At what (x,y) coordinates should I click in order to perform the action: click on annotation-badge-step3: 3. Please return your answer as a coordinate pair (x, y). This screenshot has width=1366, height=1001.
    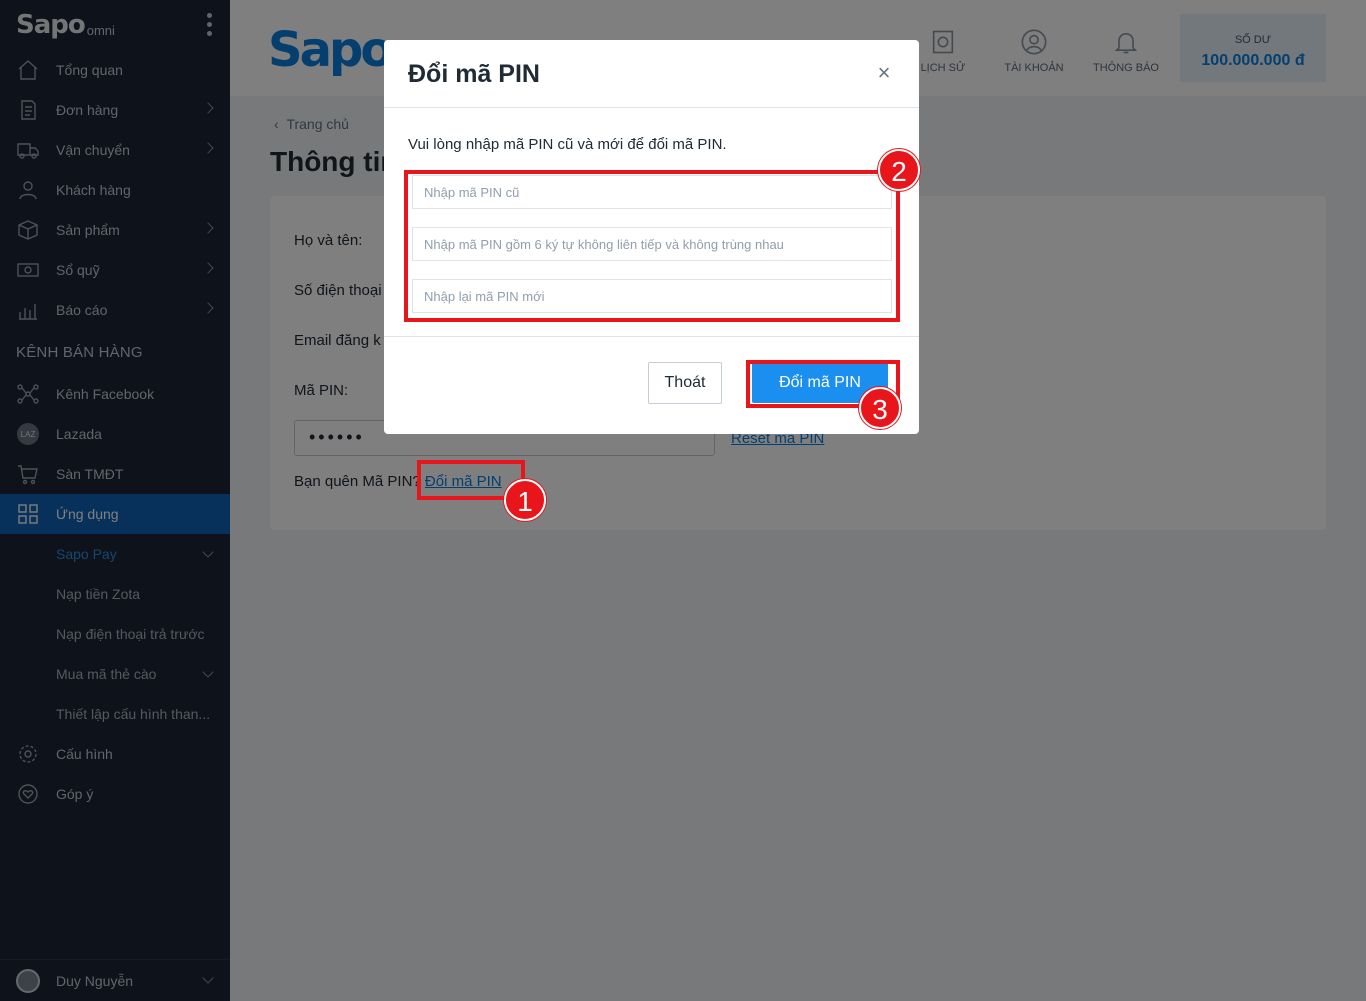
    Looking at the image, I should click on (880, 408).